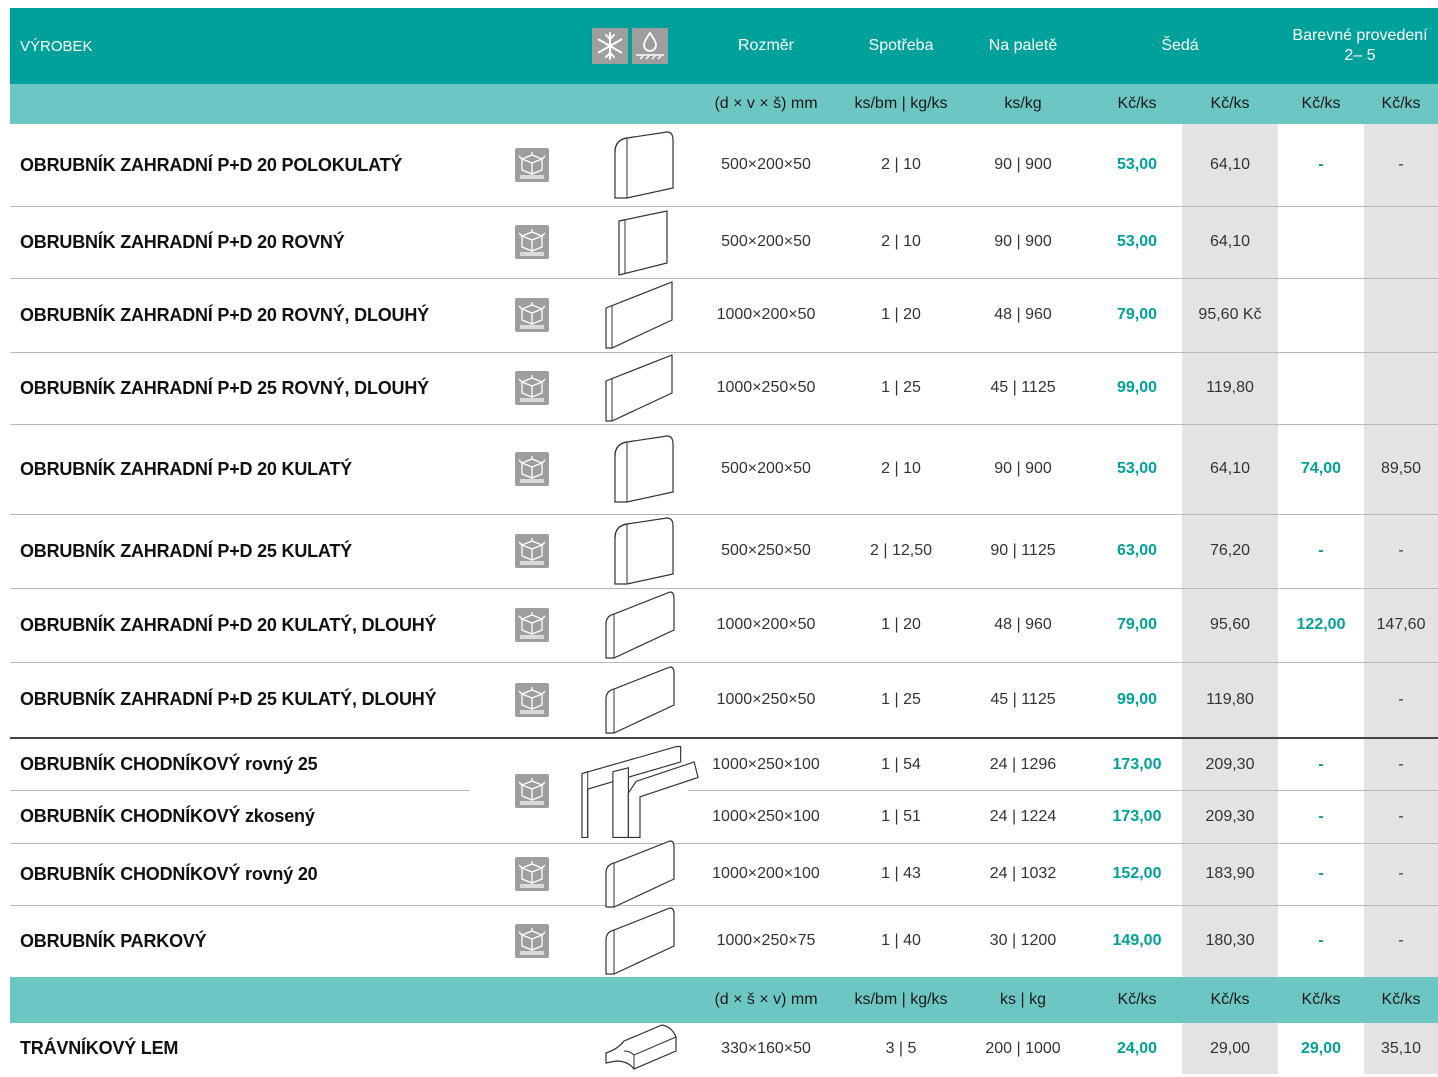 This screenshot has width=1438, height=1077. What do you see at coordinates (901, 940) in the screenshot?
I see `consumption-value: 1 | 40` at bounding box center [901, 940].